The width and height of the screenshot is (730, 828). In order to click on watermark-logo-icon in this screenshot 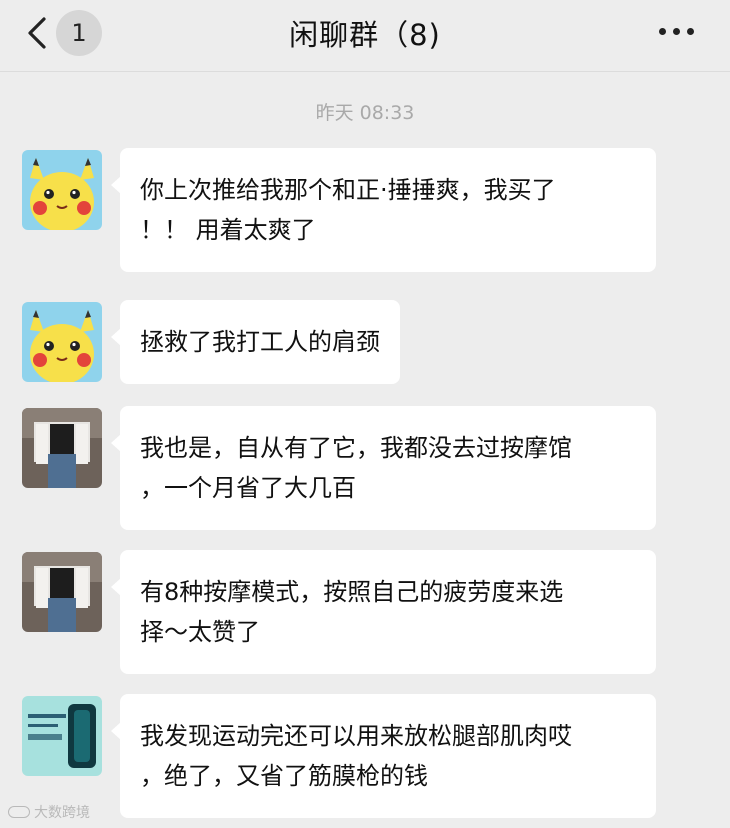, I will do `click(19, 812)`.